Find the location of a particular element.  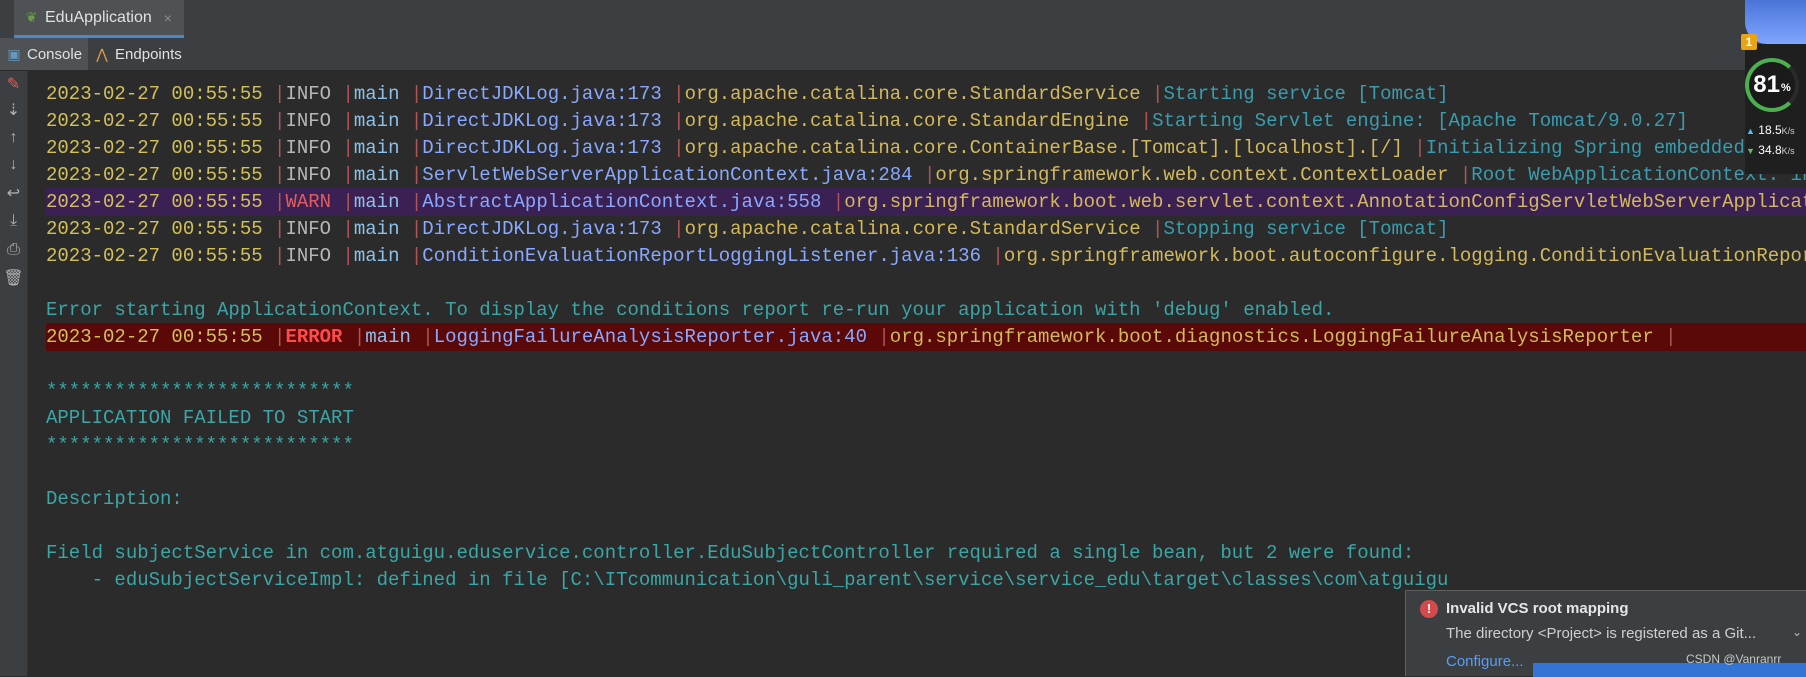

failed-title: APPLICATION FAILED TO START is located at coordinates (200, 418).